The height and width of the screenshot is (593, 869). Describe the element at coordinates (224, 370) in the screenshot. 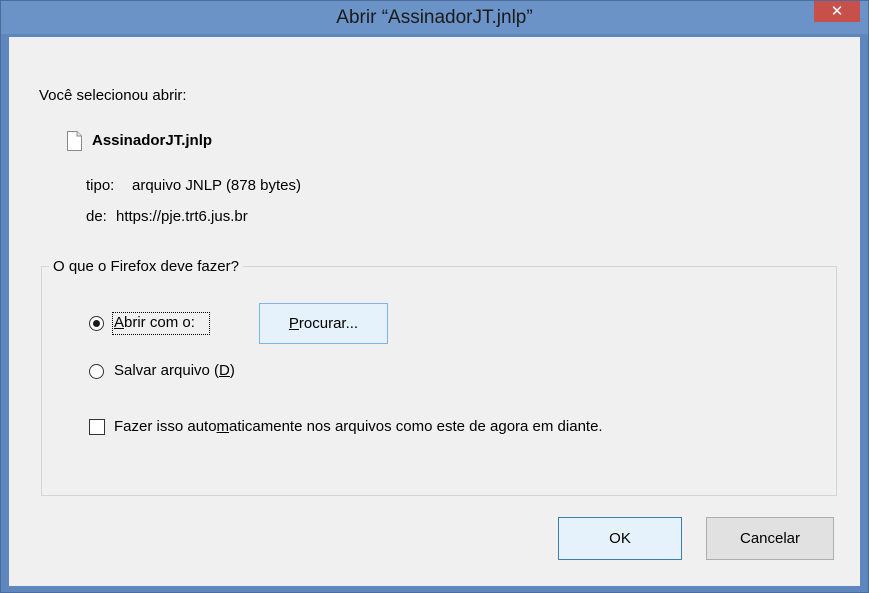

I see `save-file-mnemonic: D` at that location.